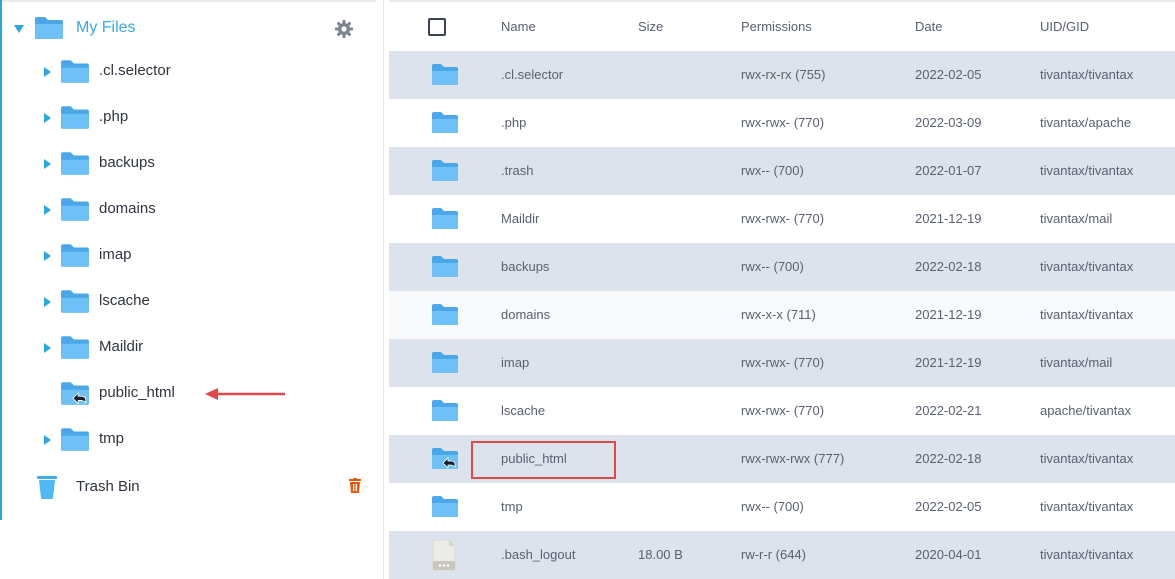 This screenshot has height=579, width=1175. I want to click on cell-name: lscache, so click(523, 410).